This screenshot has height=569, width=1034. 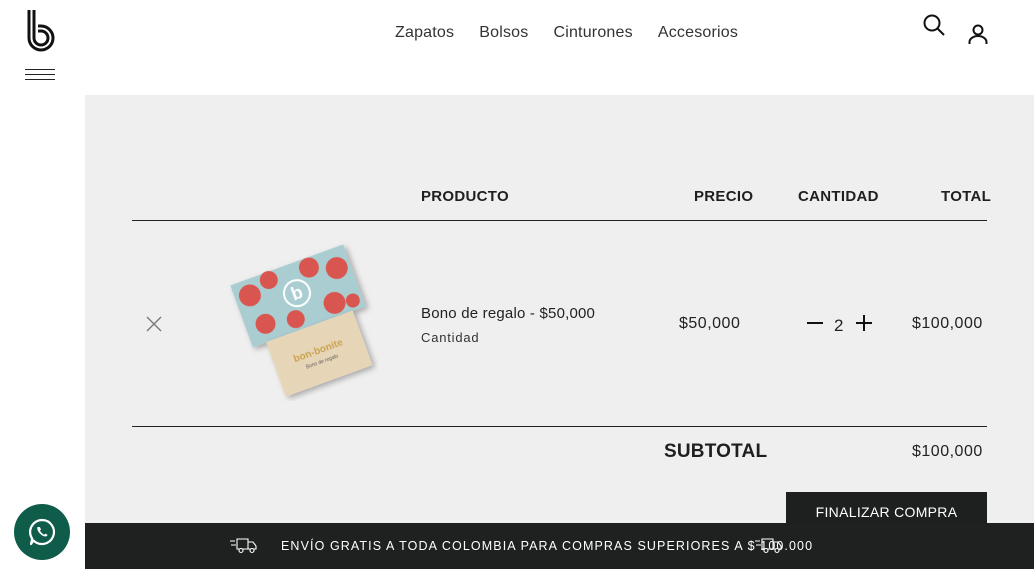 I want to click on whatsapp-icon, so click(x=42, y=532).